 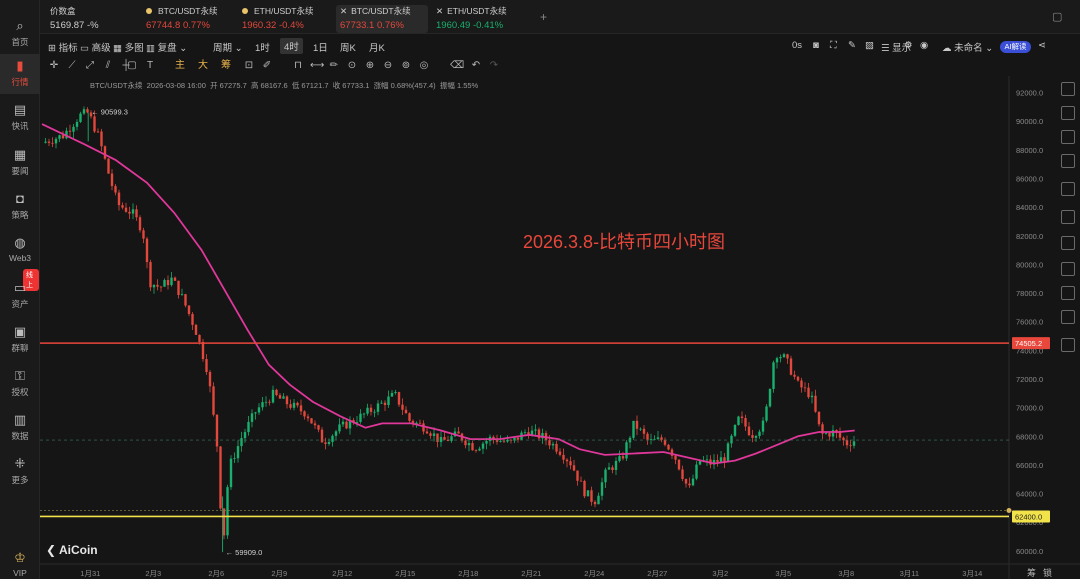 What do you see at coordinates (228, 47) in the screenshot?
I see `period-button: 周期 ⌄` at bounding box center [228, 47].